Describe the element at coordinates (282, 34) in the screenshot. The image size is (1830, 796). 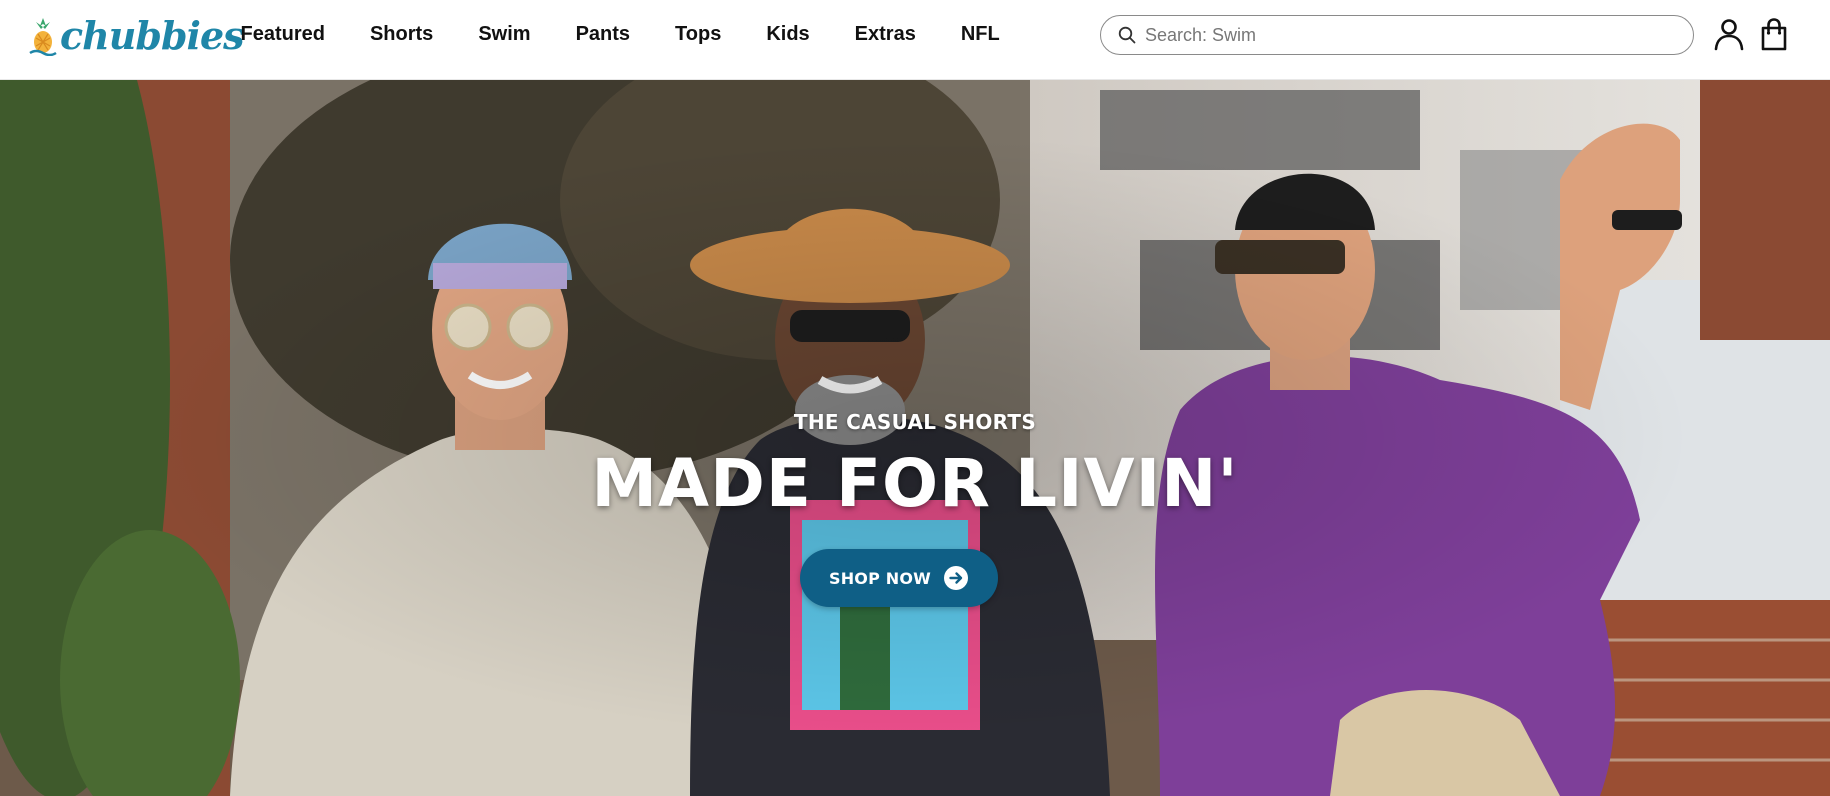
I see `nav-item-featured: Featured` at that location.